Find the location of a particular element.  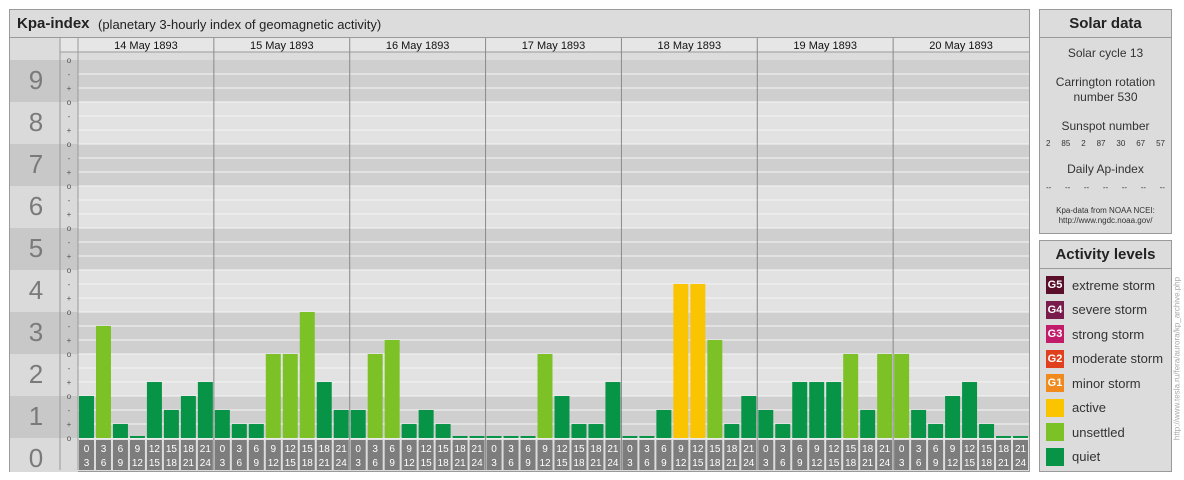

activity-levels-title: Activity levels is located at coordinates (1105, 255).